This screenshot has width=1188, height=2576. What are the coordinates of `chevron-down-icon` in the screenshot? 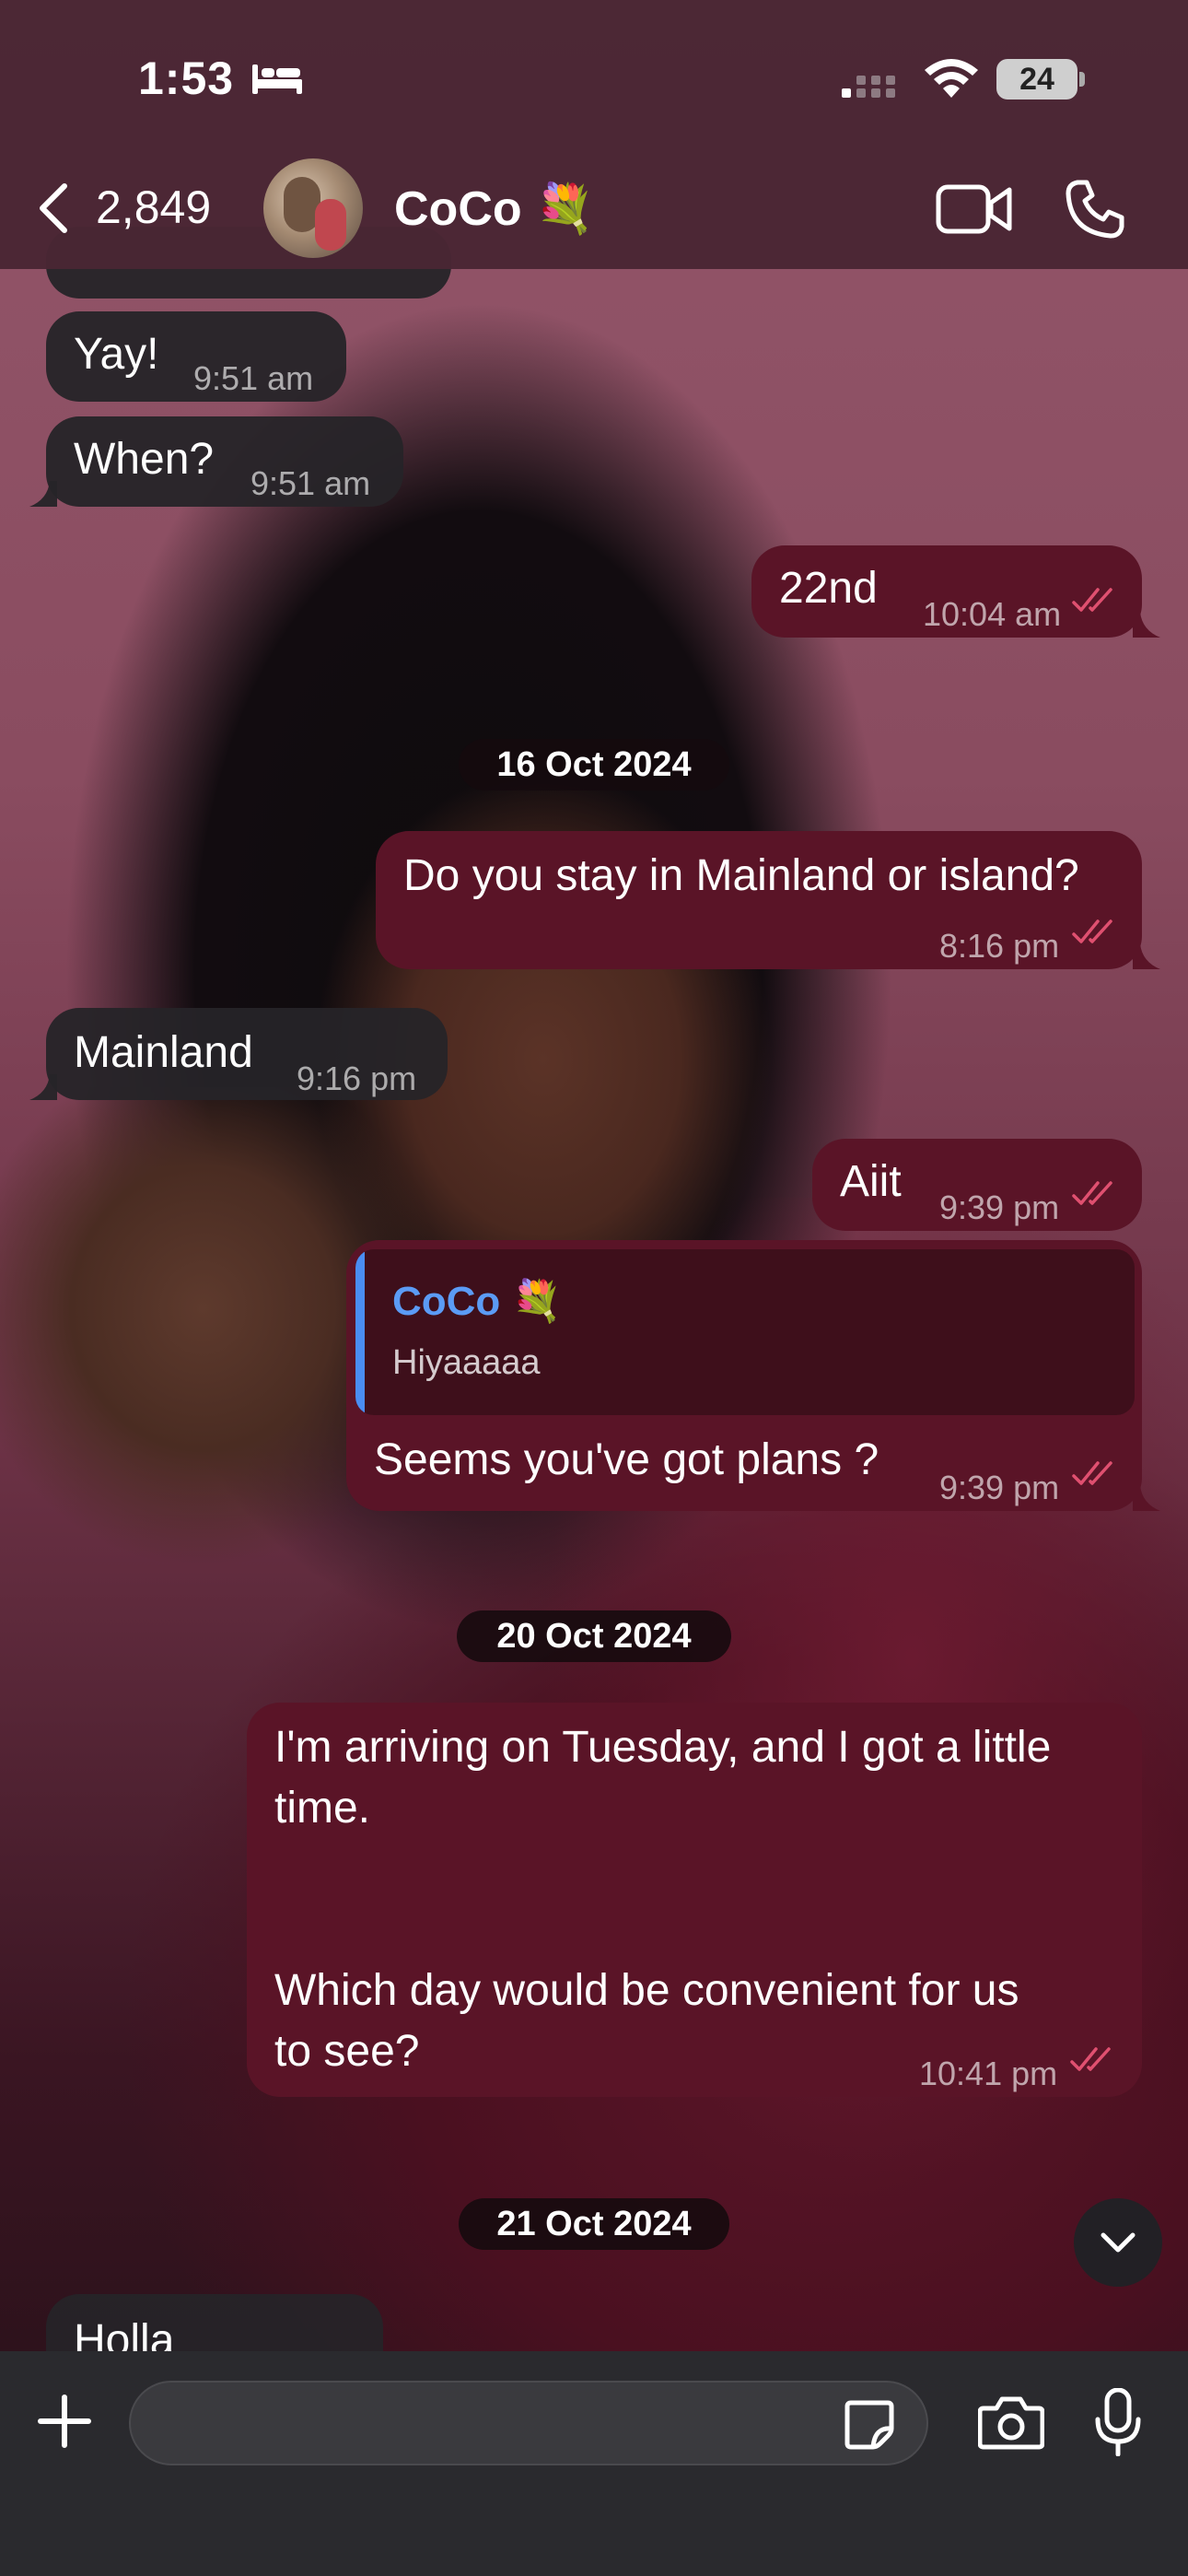 It's located at (1118, 2242).